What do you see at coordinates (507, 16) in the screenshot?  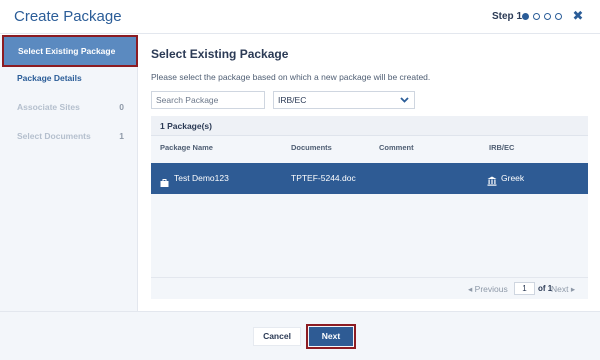 I see `step-label: Step 1` at bounding box center [507, 16].